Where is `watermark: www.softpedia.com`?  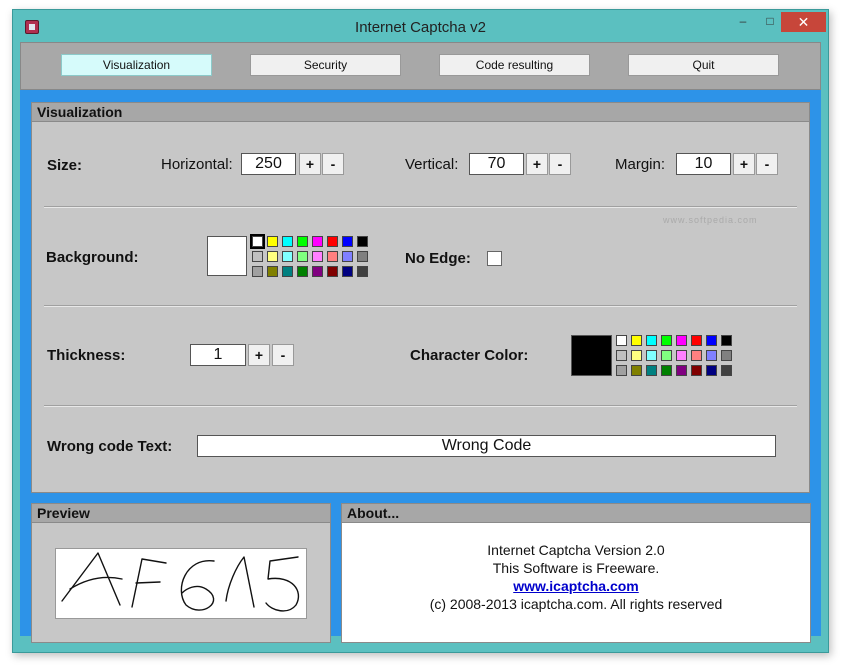 watermark: www.softpedia.com is located at coordinates (710, 220).